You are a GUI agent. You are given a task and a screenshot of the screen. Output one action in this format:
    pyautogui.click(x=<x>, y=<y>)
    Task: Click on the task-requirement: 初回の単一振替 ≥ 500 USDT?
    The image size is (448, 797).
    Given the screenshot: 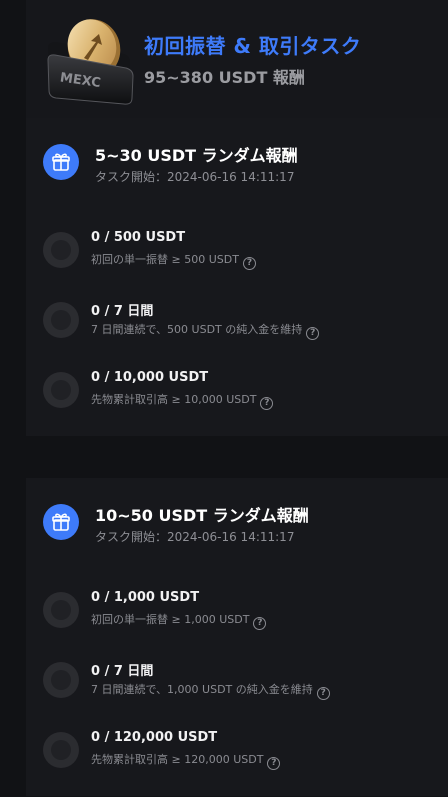 What is the action you would take?
    pyautogui.click(x=173, y=260)
    